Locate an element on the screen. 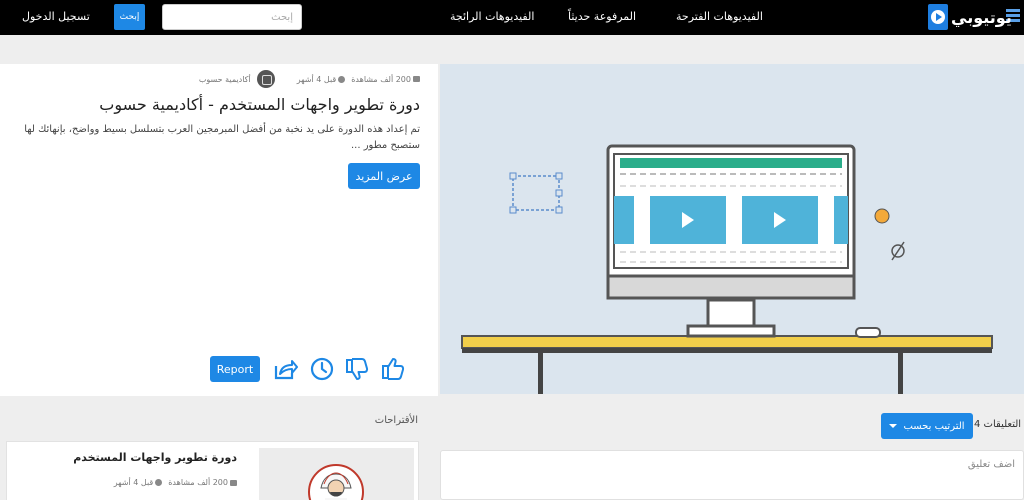 Image resolution: width=1024 pixels, height=500 pixels. like-icon is located at coordinates (393, 369).